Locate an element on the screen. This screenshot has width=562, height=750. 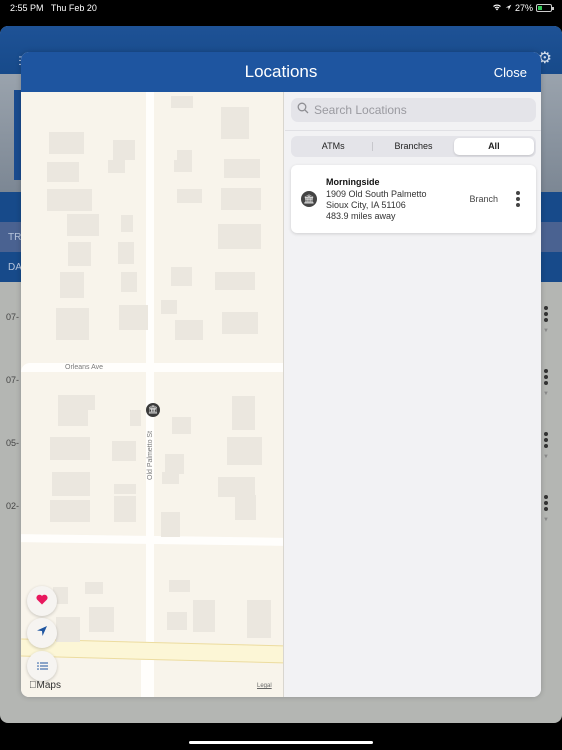
heart-icon is located at coordinates (42, 601).